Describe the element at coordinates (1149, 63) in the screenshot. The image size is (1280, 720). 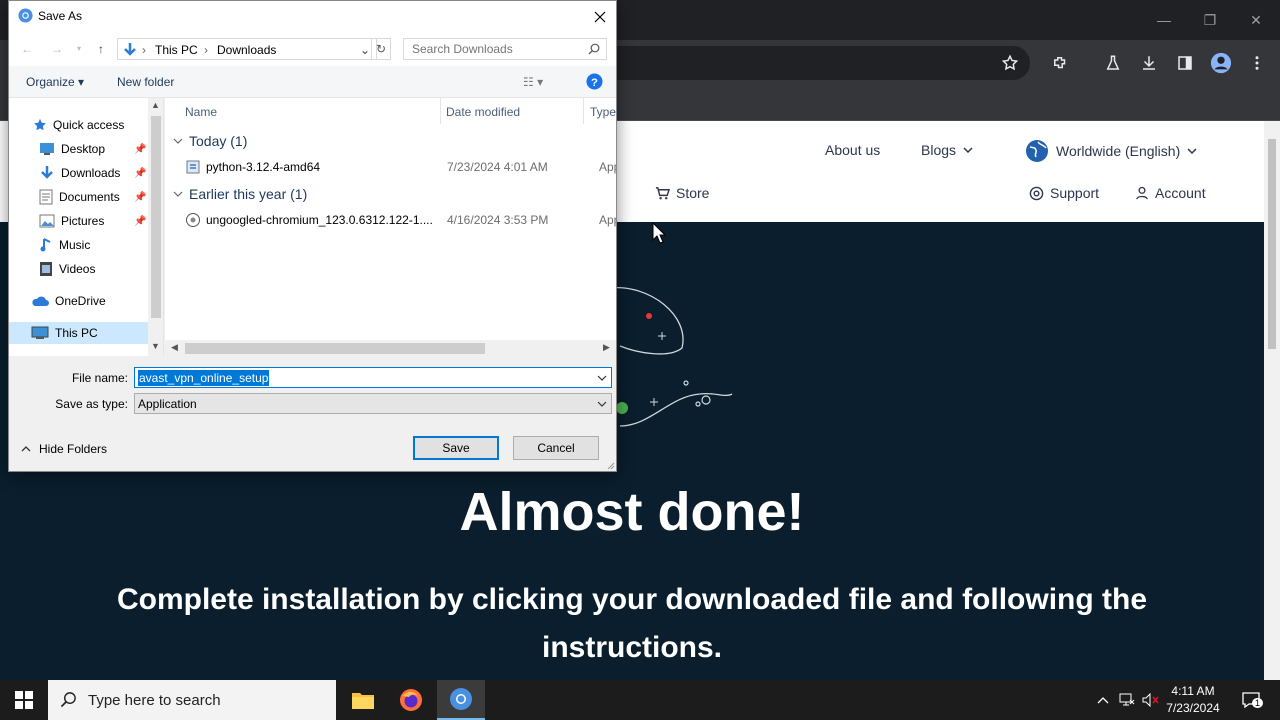
I see `downloads-icon` at that location.